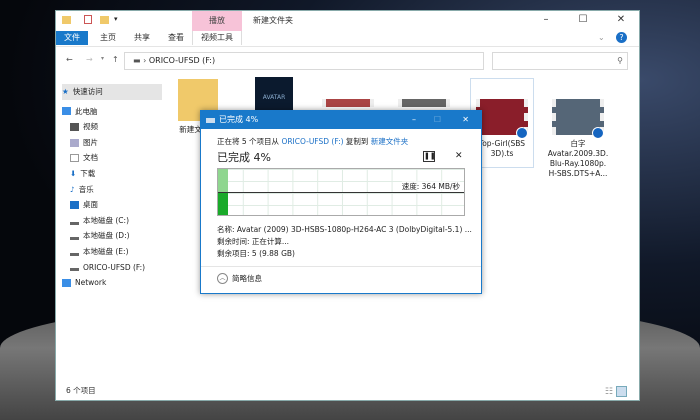 The width and height of the screenshot is (700, 420). Describe the element at coordinates (560, 61) in the screenshot. I see `search-input: ⚲` at that location.